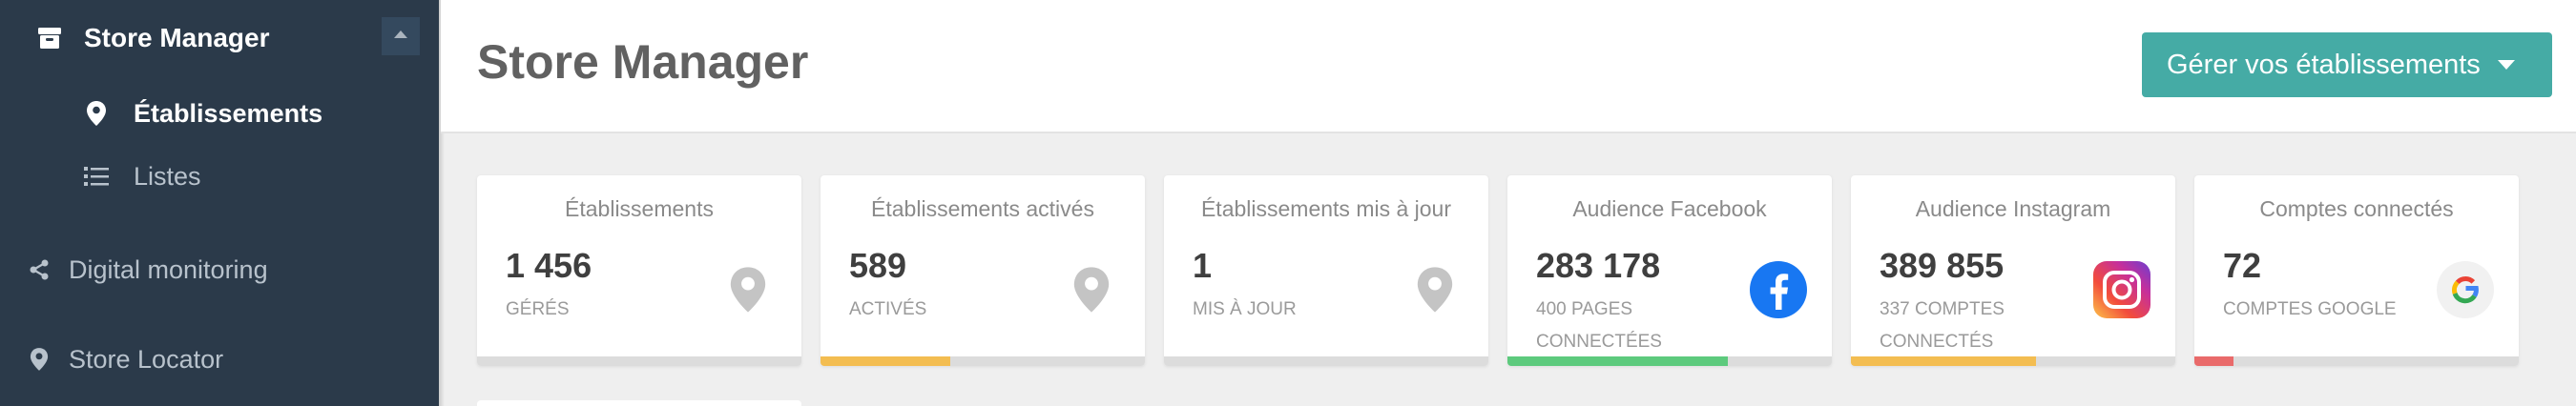 The height and width of the screenshot is (406, 2576). I want to click on card-subtitle: 400 PAGES CONNECTÉES, so click(1599, 325).